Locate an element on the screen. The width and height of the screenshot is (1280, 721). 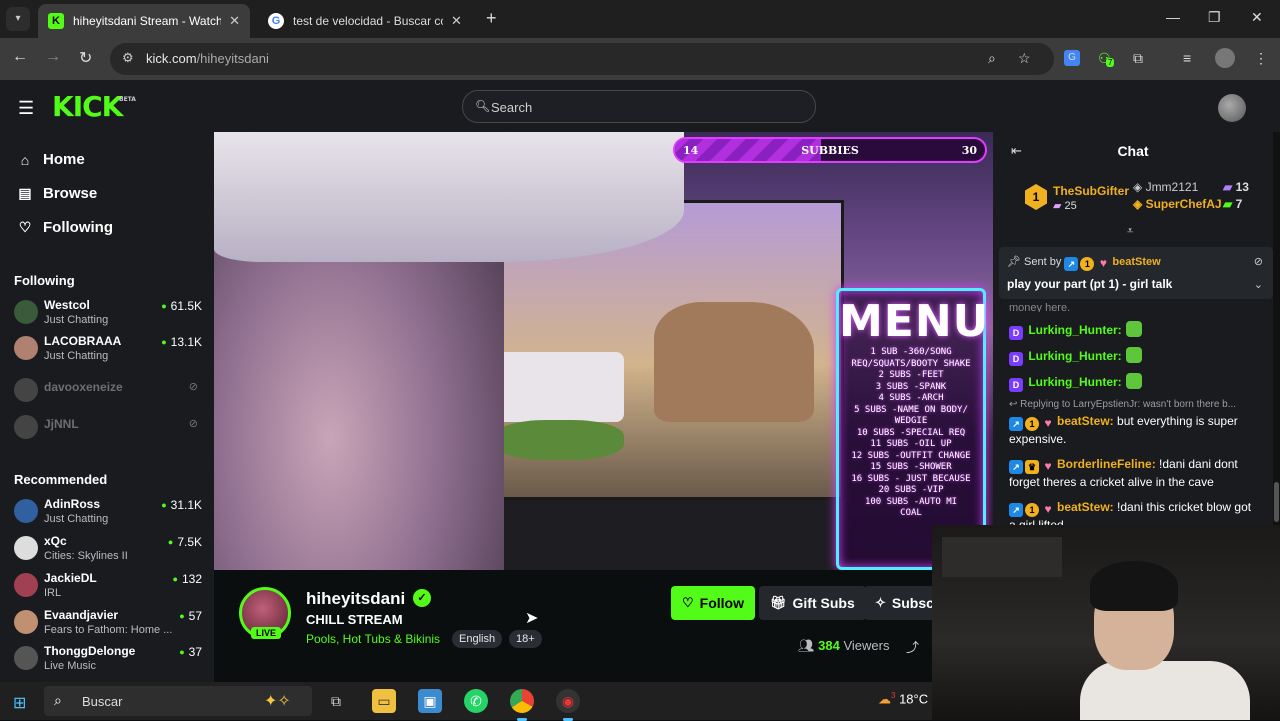
tag-18plus: 18+ is located at coordinates (525, 639).